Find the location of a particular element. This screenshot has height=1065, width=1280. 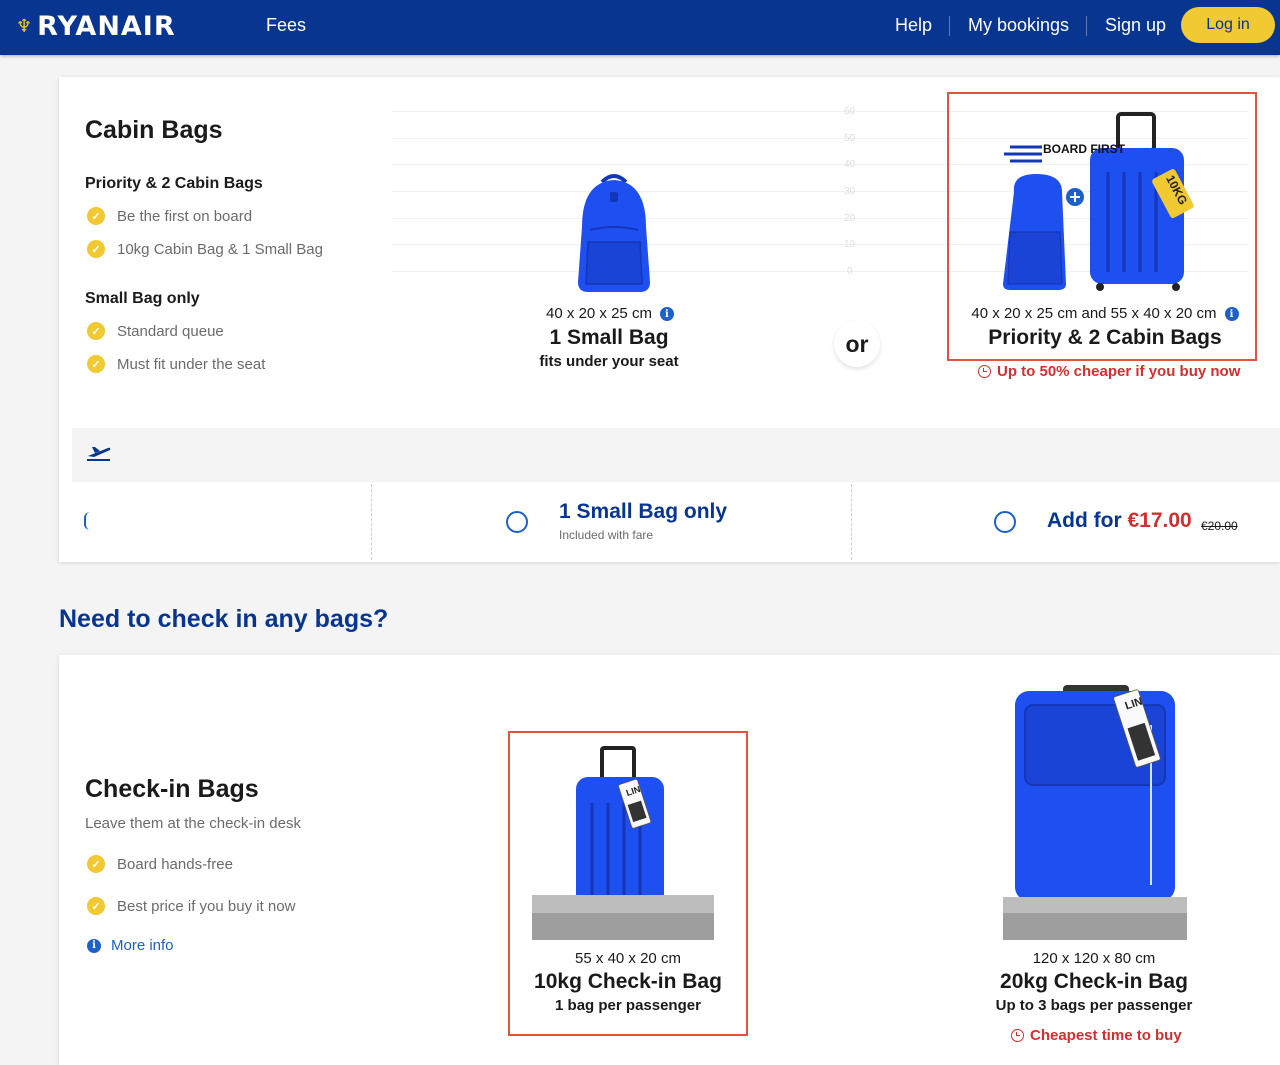

feature-item: ✓ Be the first on board is located at coordinates (169, 216).